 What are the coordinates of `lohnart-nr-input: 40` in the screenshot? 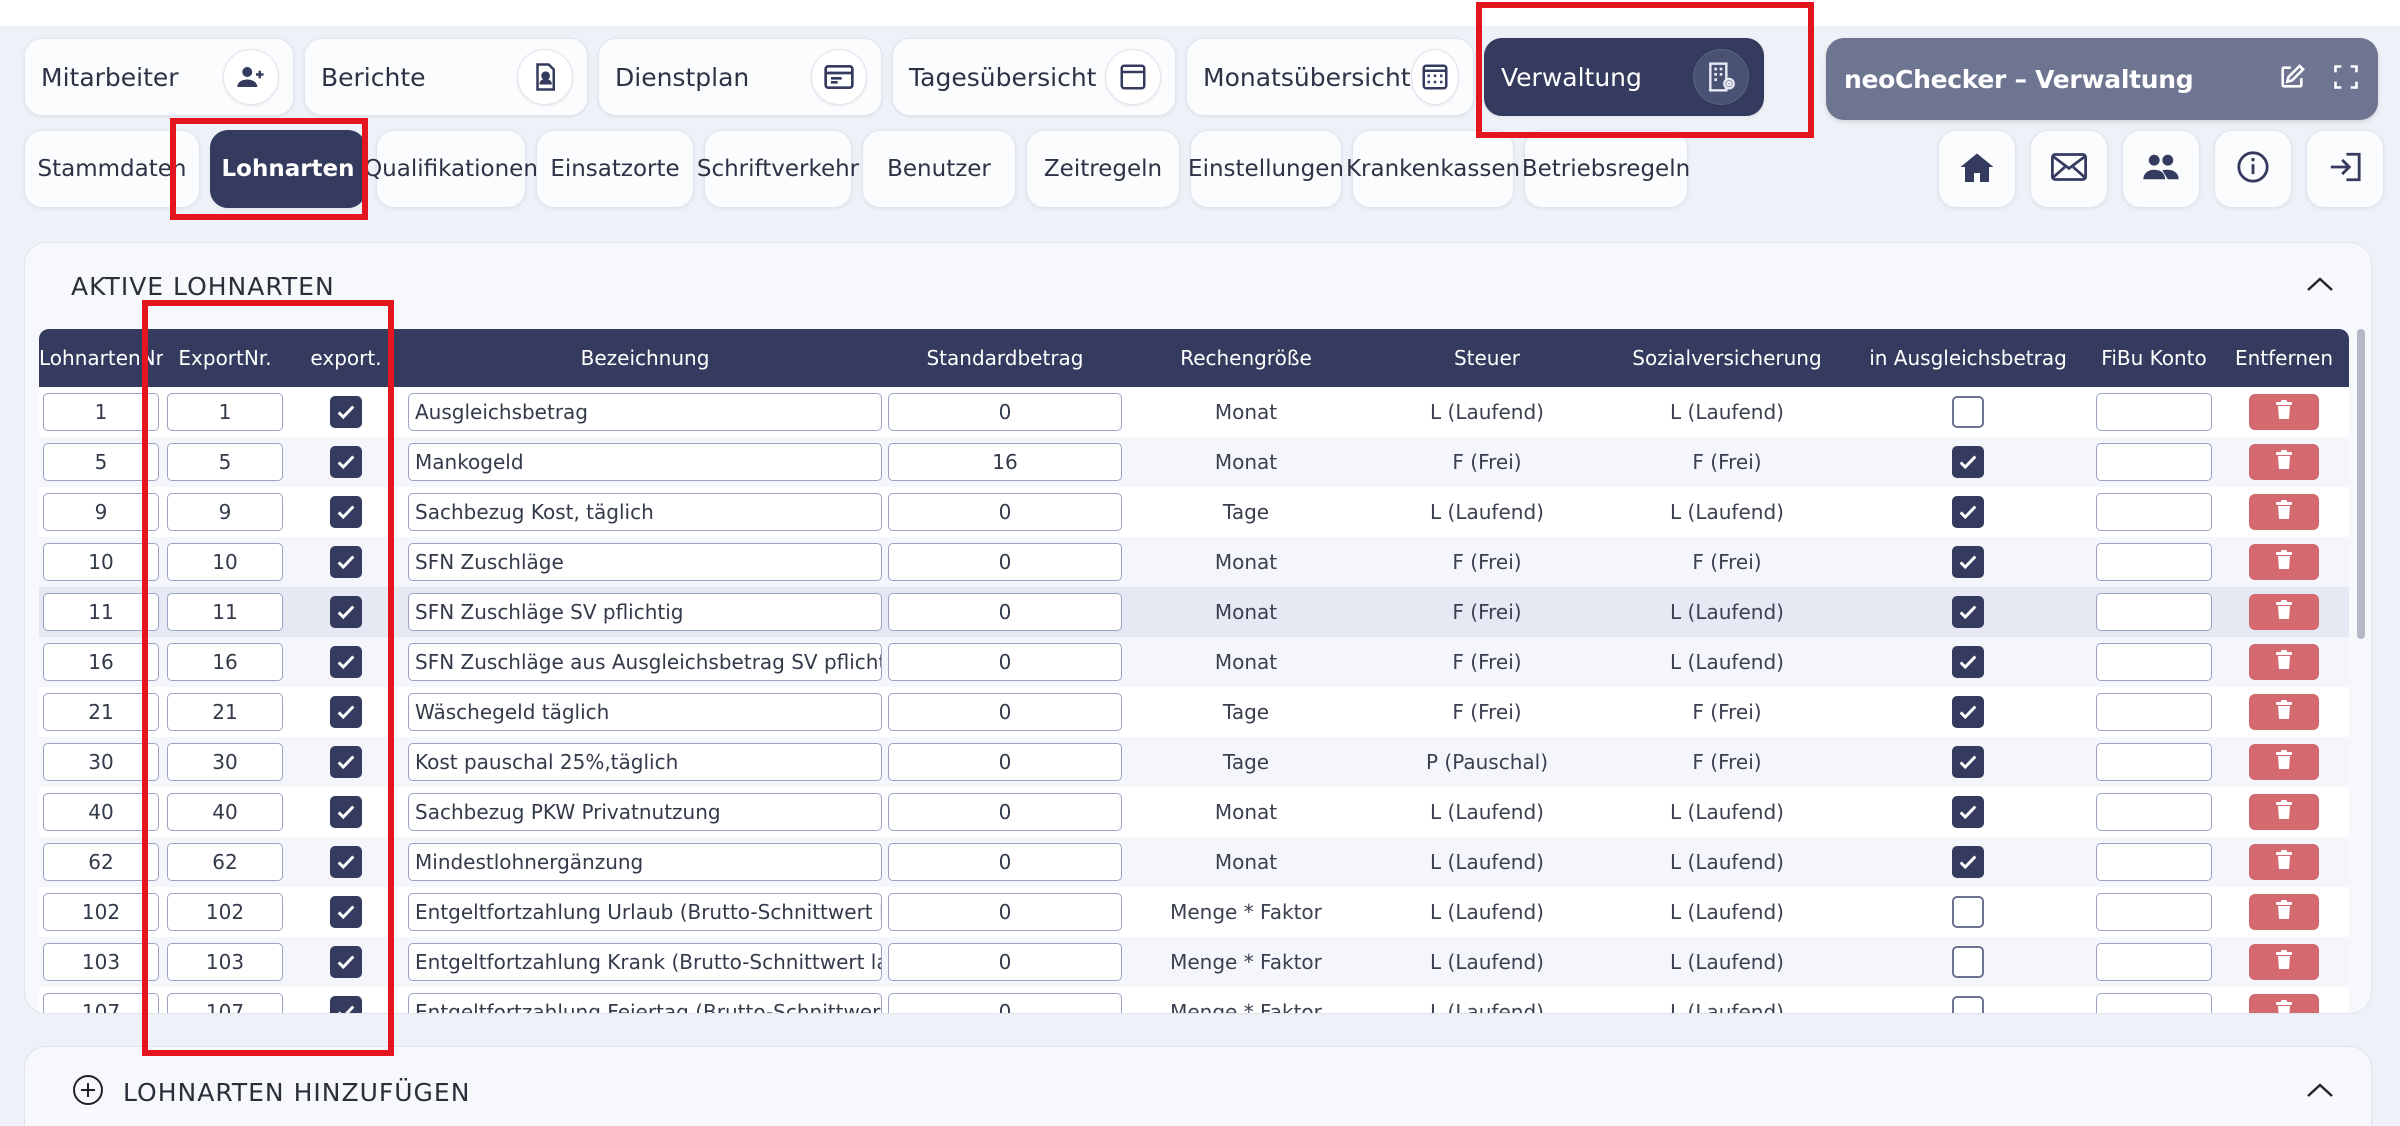 It's located at (101, 812).